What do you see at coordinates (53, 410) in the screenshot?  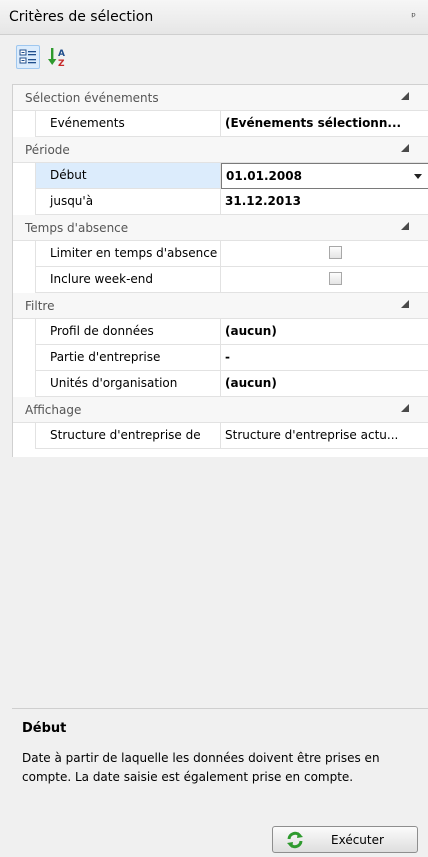 I see `category-label: Affichage` at bounding box center [53, 410].